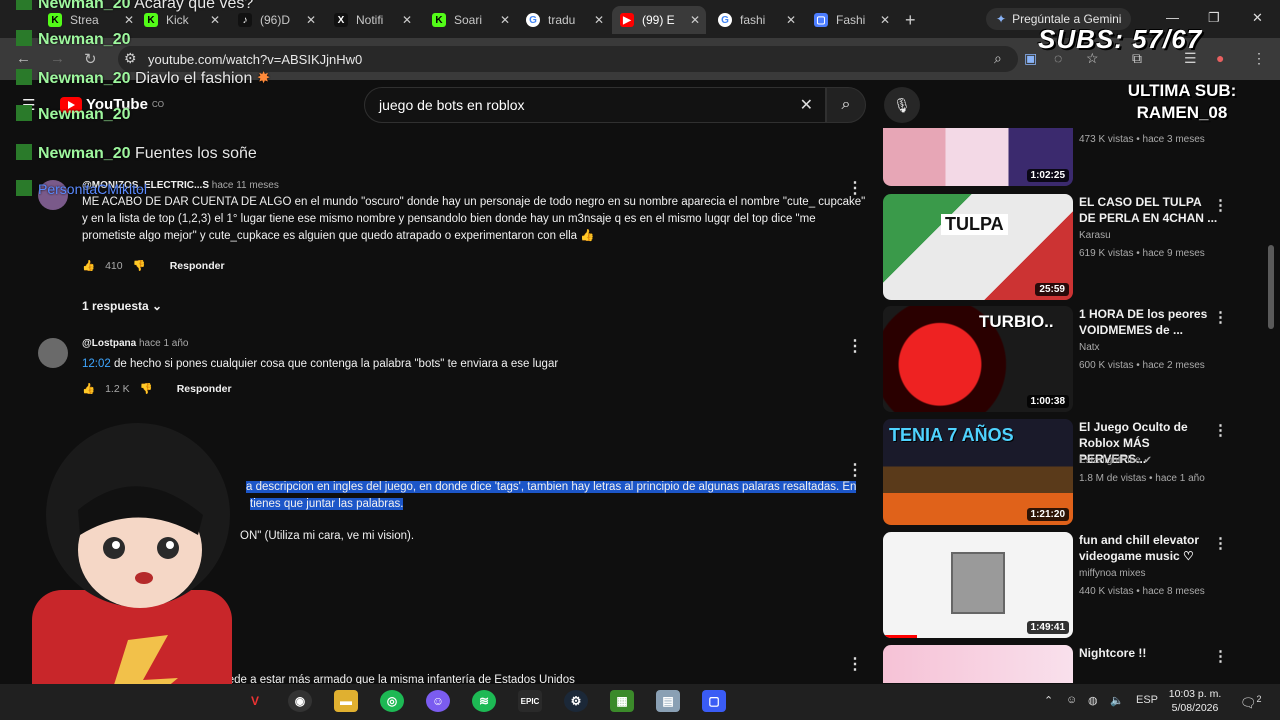 This screenshot has width=1280, height=720. What do you see at coordinates (1047, 514) in the screenshot?
I see `duration-badge: 1:21:20` at bounding box center [1047, 514].